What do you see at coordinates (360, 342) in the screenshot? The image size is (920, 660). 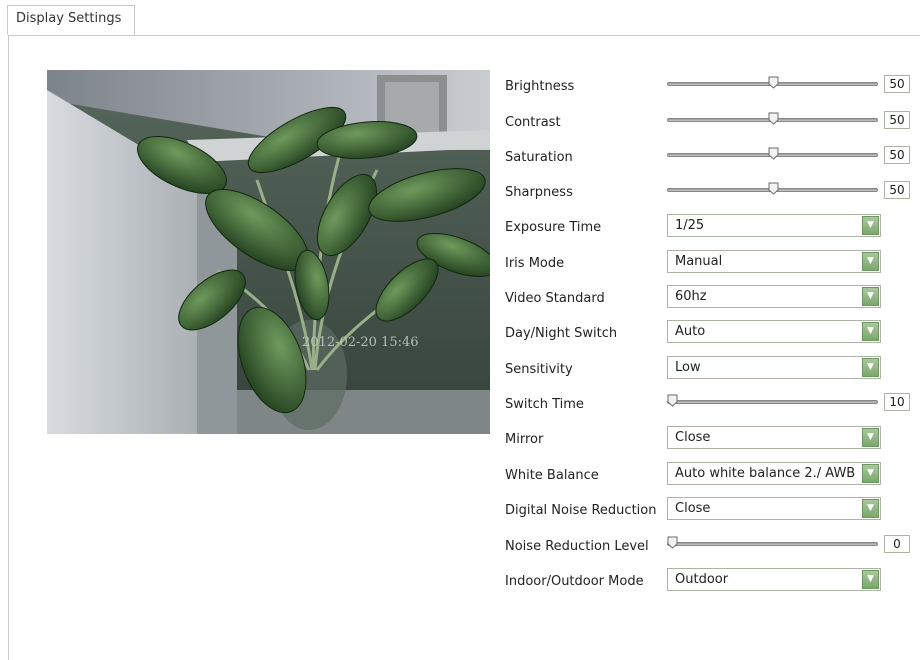 I see `osd-timestamp: 2012-02-20 15:46` at bounding box center [360, 342].